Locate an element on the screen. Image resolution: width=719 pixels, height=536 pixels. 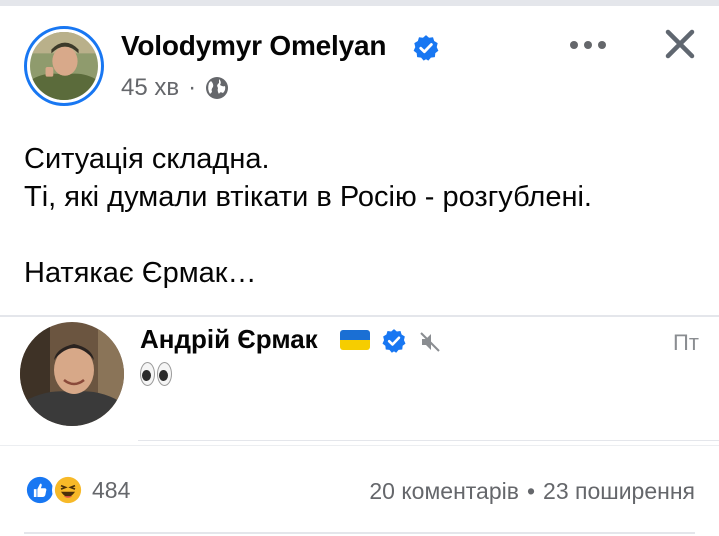
engagement-stats: 20 коментарів • 23 поширення is located at coordinates (532, 491).